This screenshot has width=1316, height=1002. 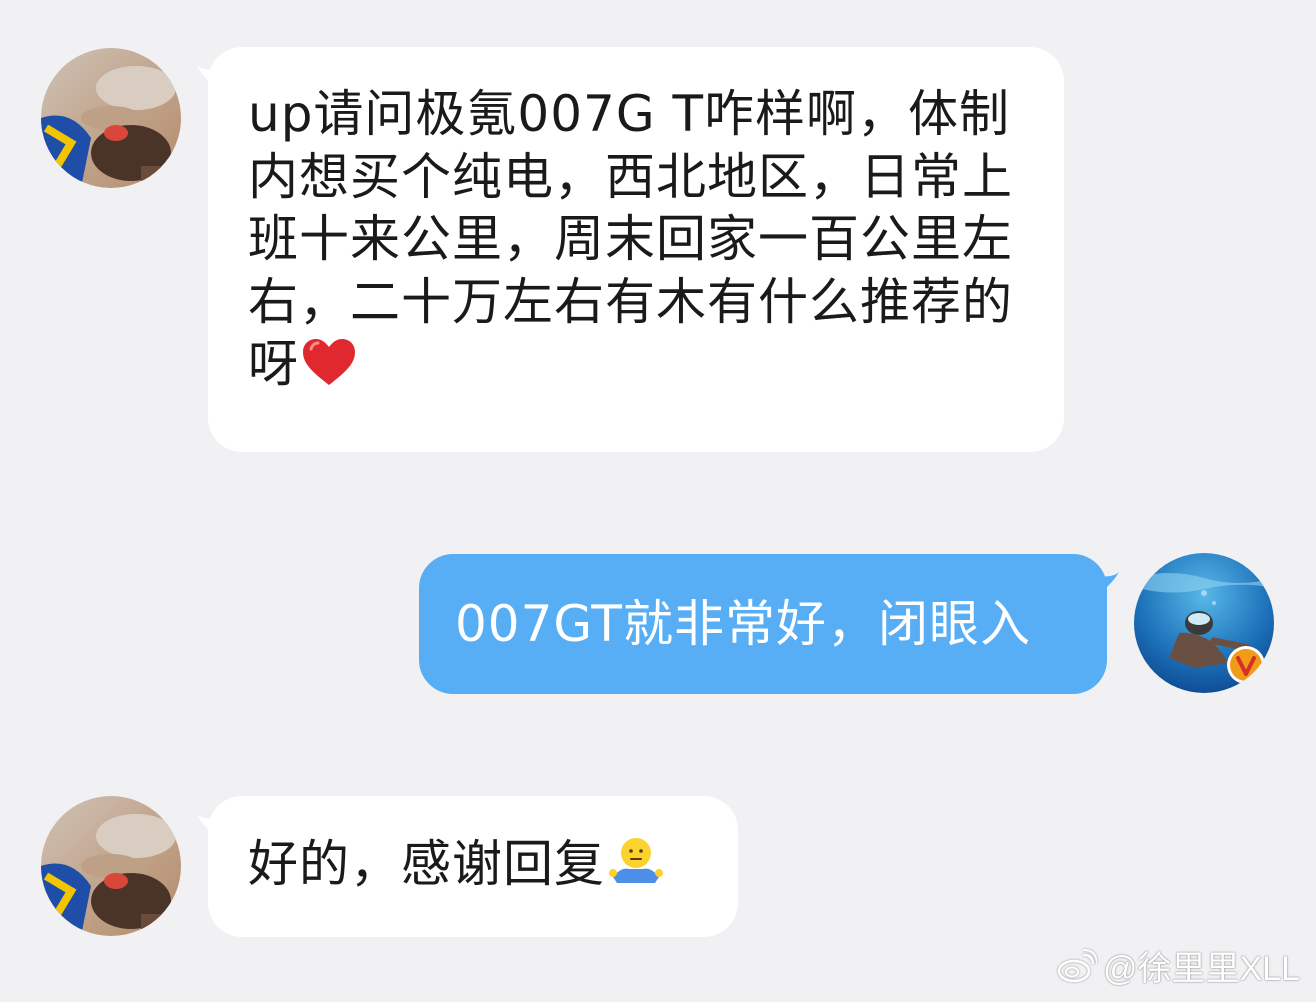 I want to click on my-avatar, so click(x=1204, y=623).